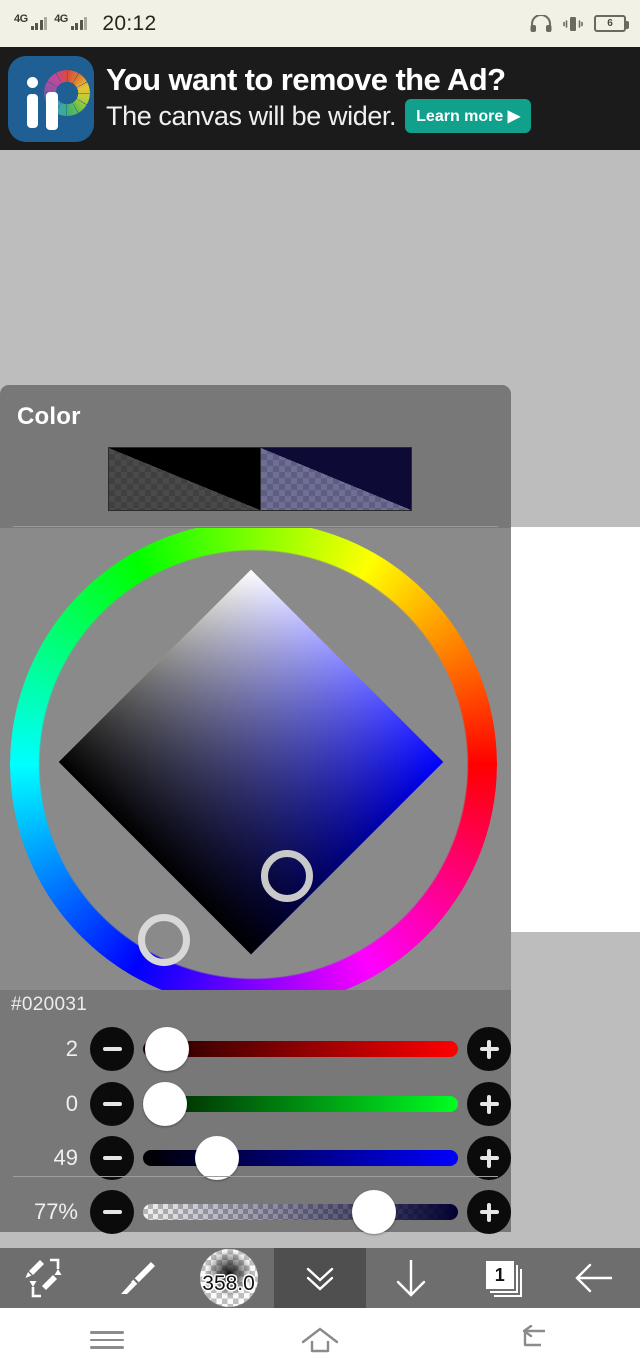 This screenshot has width=640, height=1372. I want to click on hue-handle, so click(164, 940).